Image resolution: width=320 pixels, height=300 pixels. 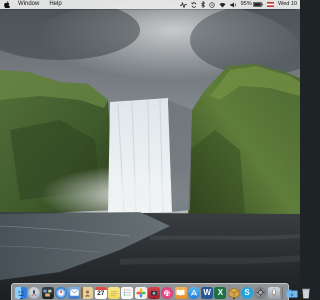 What do you see at coordinates (306, 293) in the screenshot?
I see `trash-icon` at bounding box center [306, 293].